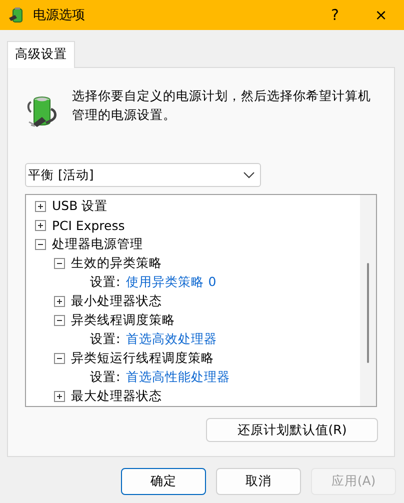 The image size is (404, 503). What do you see at coordinates (116, 301) in the screenshot?
I see `tree-item: 最小处理器状态` at bounding box center [116, 301].